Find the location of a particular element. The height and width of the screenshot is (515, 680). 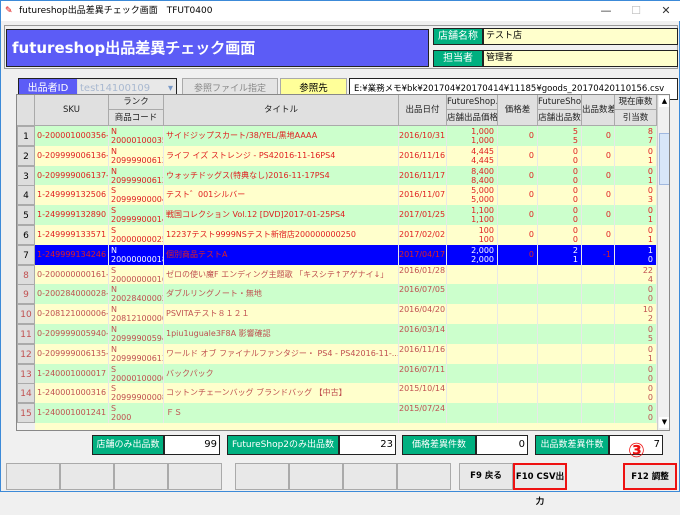

col-header-price-diff: 価格差 is located at coordinates (518, 110).